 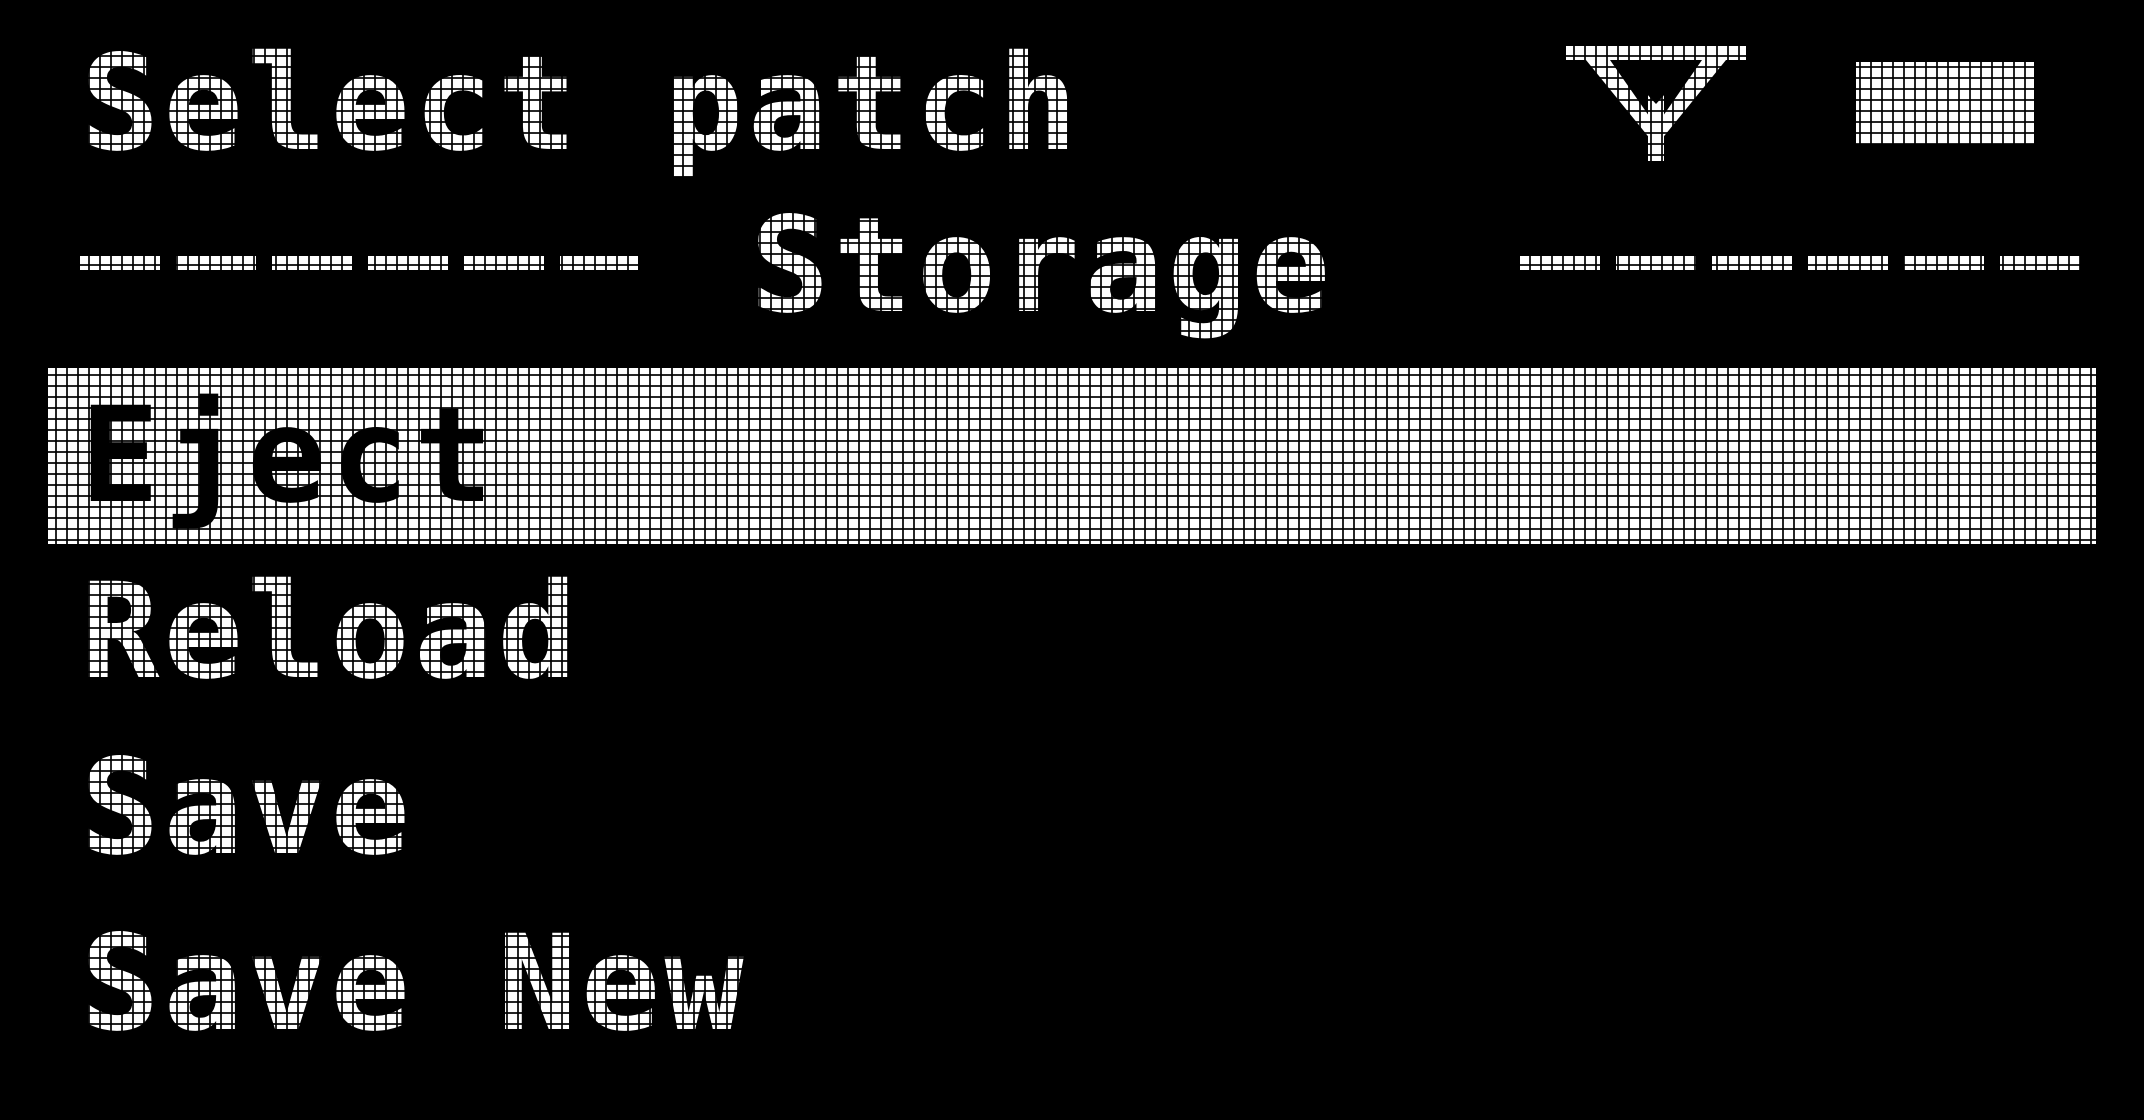 What do you see at coordinates (1945, 103) in the screenshot?
I see `battery-icon` at bounding box center [1945, 103].